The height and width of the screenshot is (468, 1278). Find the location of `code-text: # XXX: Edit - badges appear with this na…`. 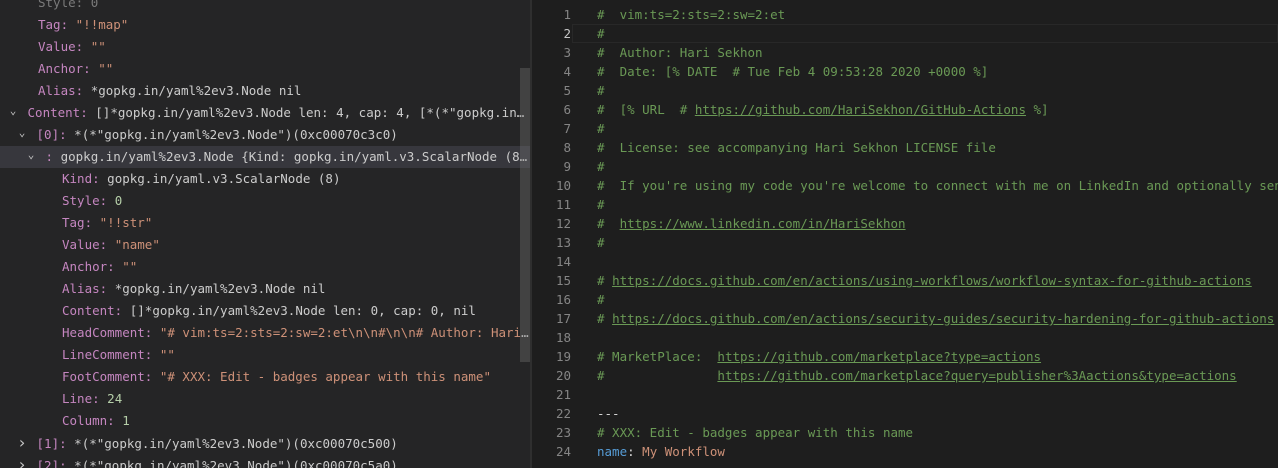

code-text: # XXX: Edit - badges appear with this na… is located at coordinates (755, 432).